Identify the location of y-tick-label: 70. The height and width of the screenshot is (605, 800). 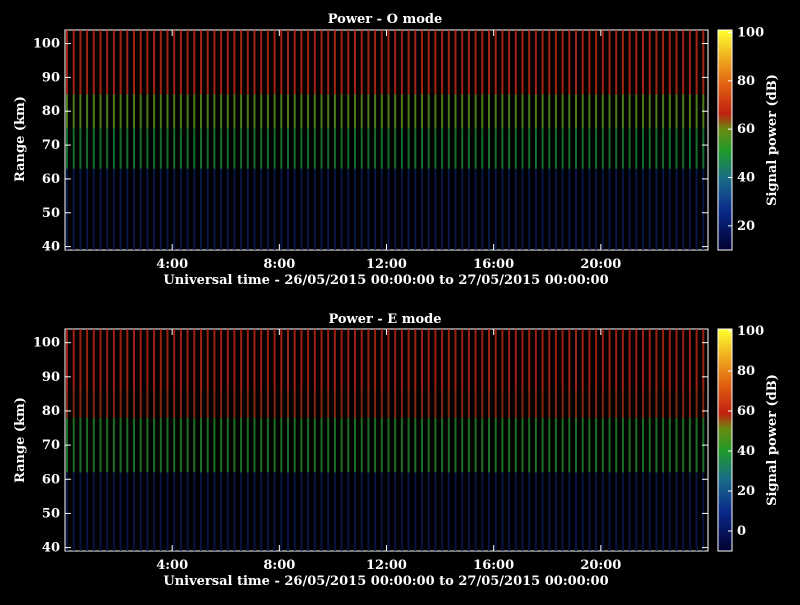
(51, 445).